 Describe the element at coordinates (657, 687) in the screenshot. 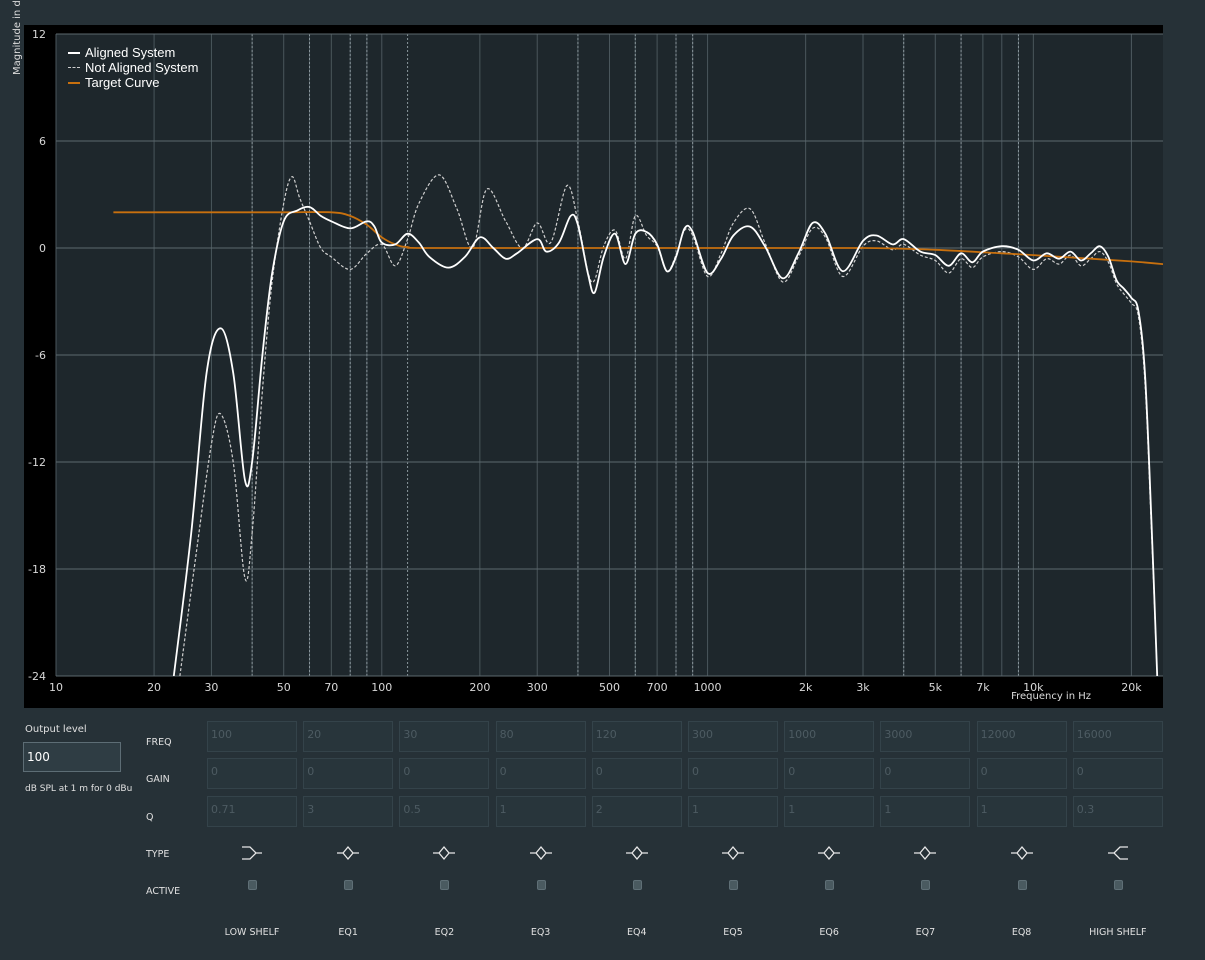

I see `x-tick-label: 700` at that location.